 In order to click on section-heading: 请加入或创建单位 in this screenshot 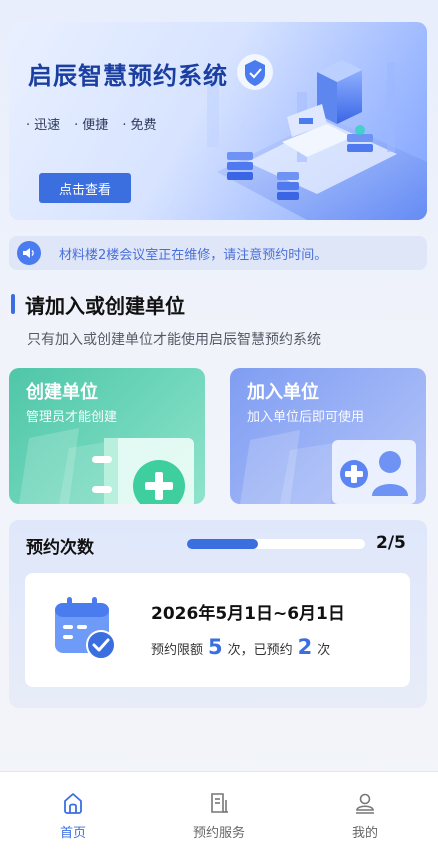, I will do `click(98, 304)`.